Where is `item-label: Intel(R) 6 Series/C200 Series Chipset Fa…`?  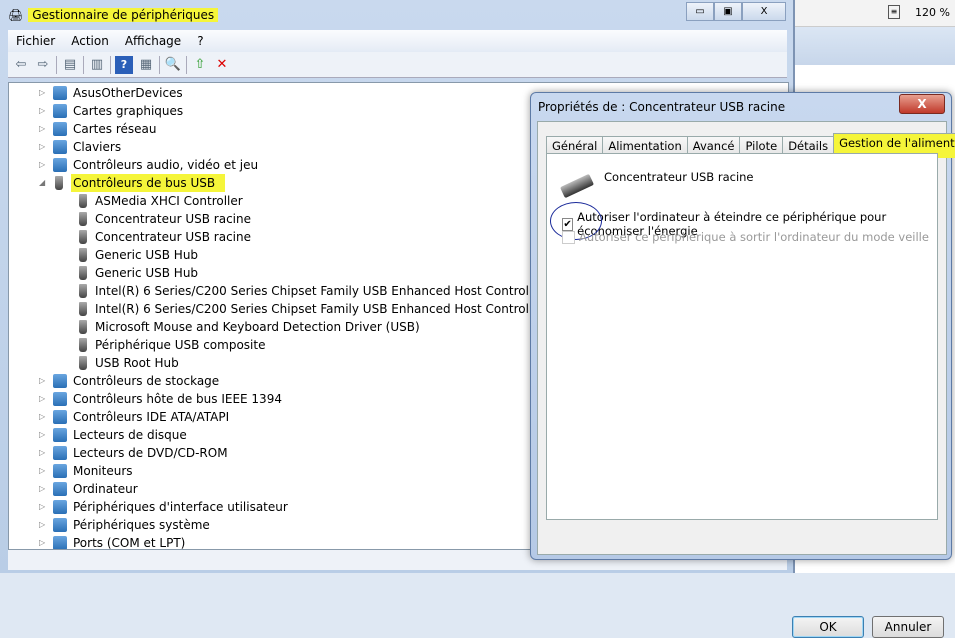
item-label: Intel(R) 6 Series/C200 Series Chipset Fa… is located at coordinates (341, 291).